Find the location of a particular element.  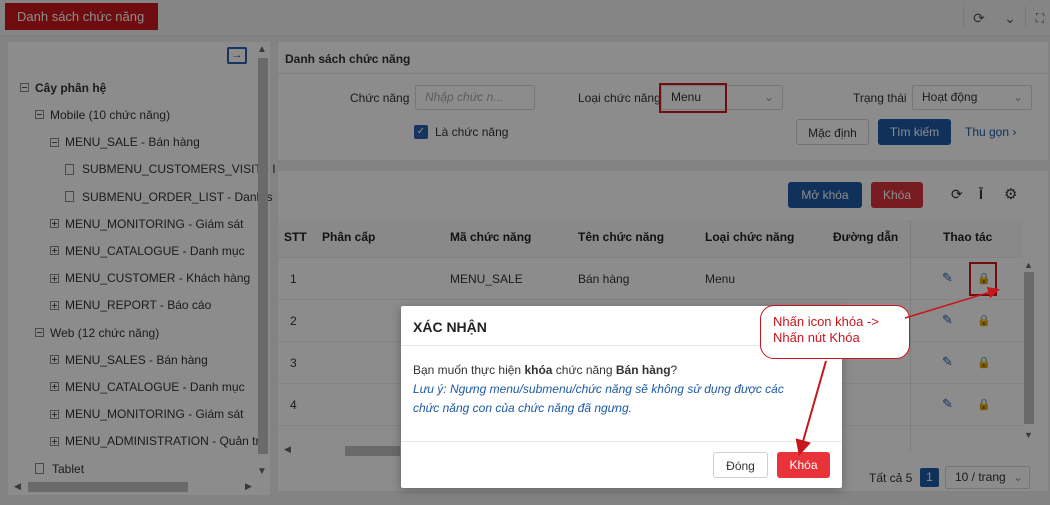

annotation-arrows is located at coordinates (897, 371).